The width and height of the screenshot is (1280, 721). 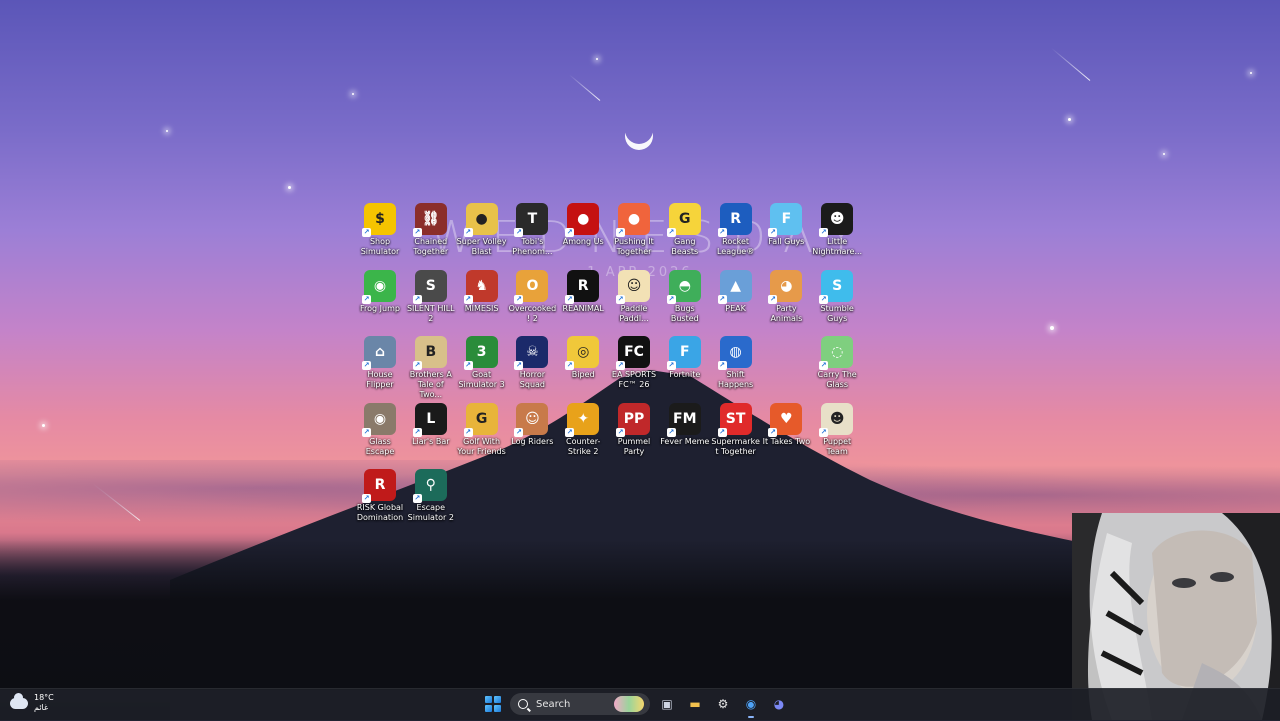 What do you see at coordinates (634, 435) in the screenshot?
I see `desktop-shortcut: PP ↗ Pummel Party` at bounding box center [634, 435].